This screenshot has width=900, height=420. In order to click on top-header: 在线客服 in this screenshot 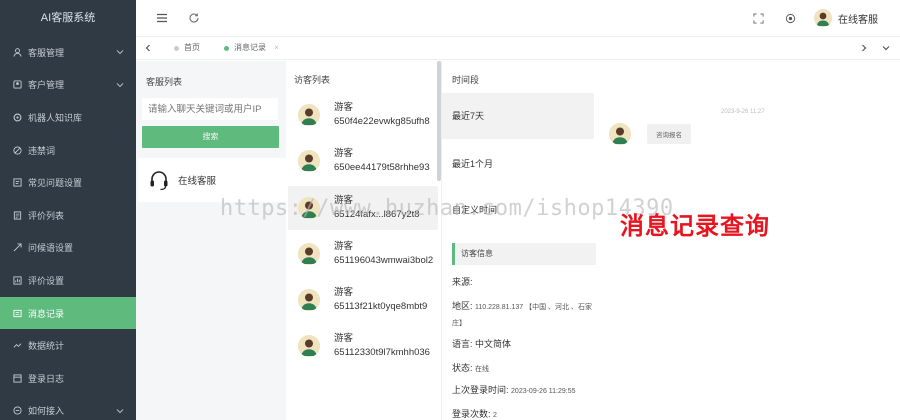, I will do `click(518, 18)`.